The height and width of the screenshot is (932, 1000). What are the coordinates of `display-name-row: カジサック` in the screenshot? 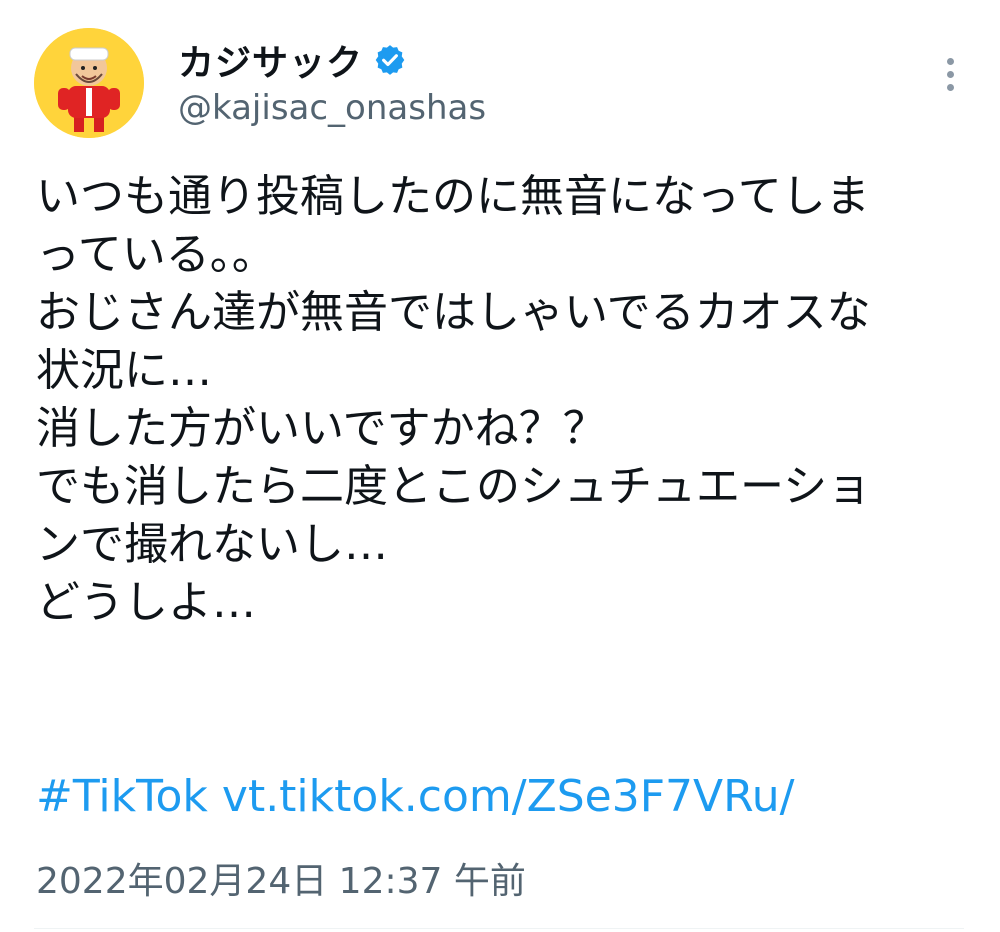 It's located at (332, 60).